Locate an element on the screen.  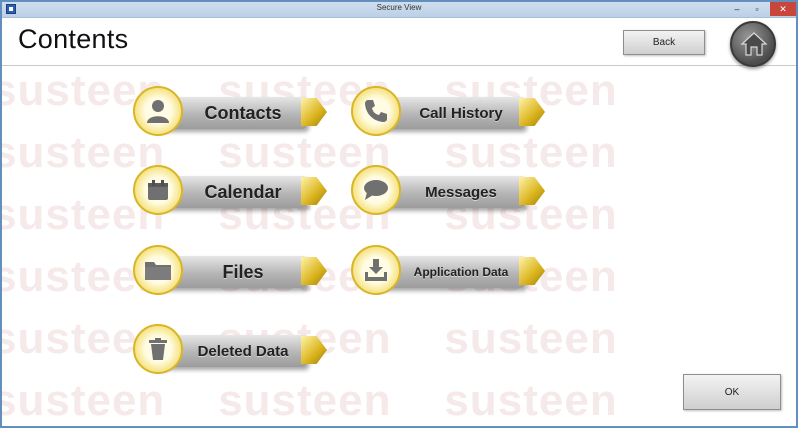
call-history-icon-badge is located at coordinates (376, 111).